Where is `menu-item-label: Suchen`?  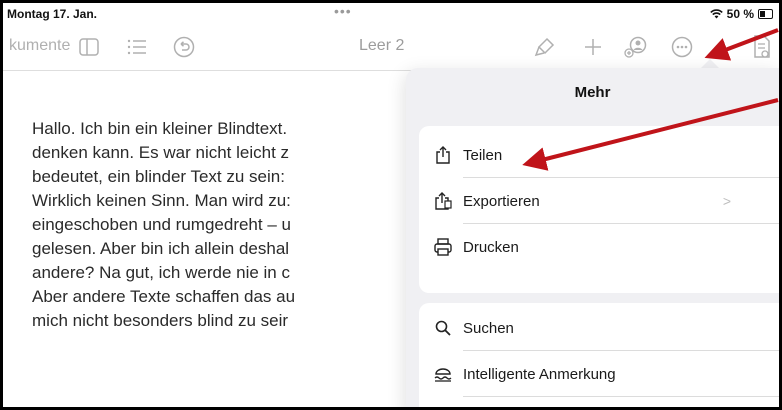
menu-item-label: Suchen is located at coordinates (488, 328).